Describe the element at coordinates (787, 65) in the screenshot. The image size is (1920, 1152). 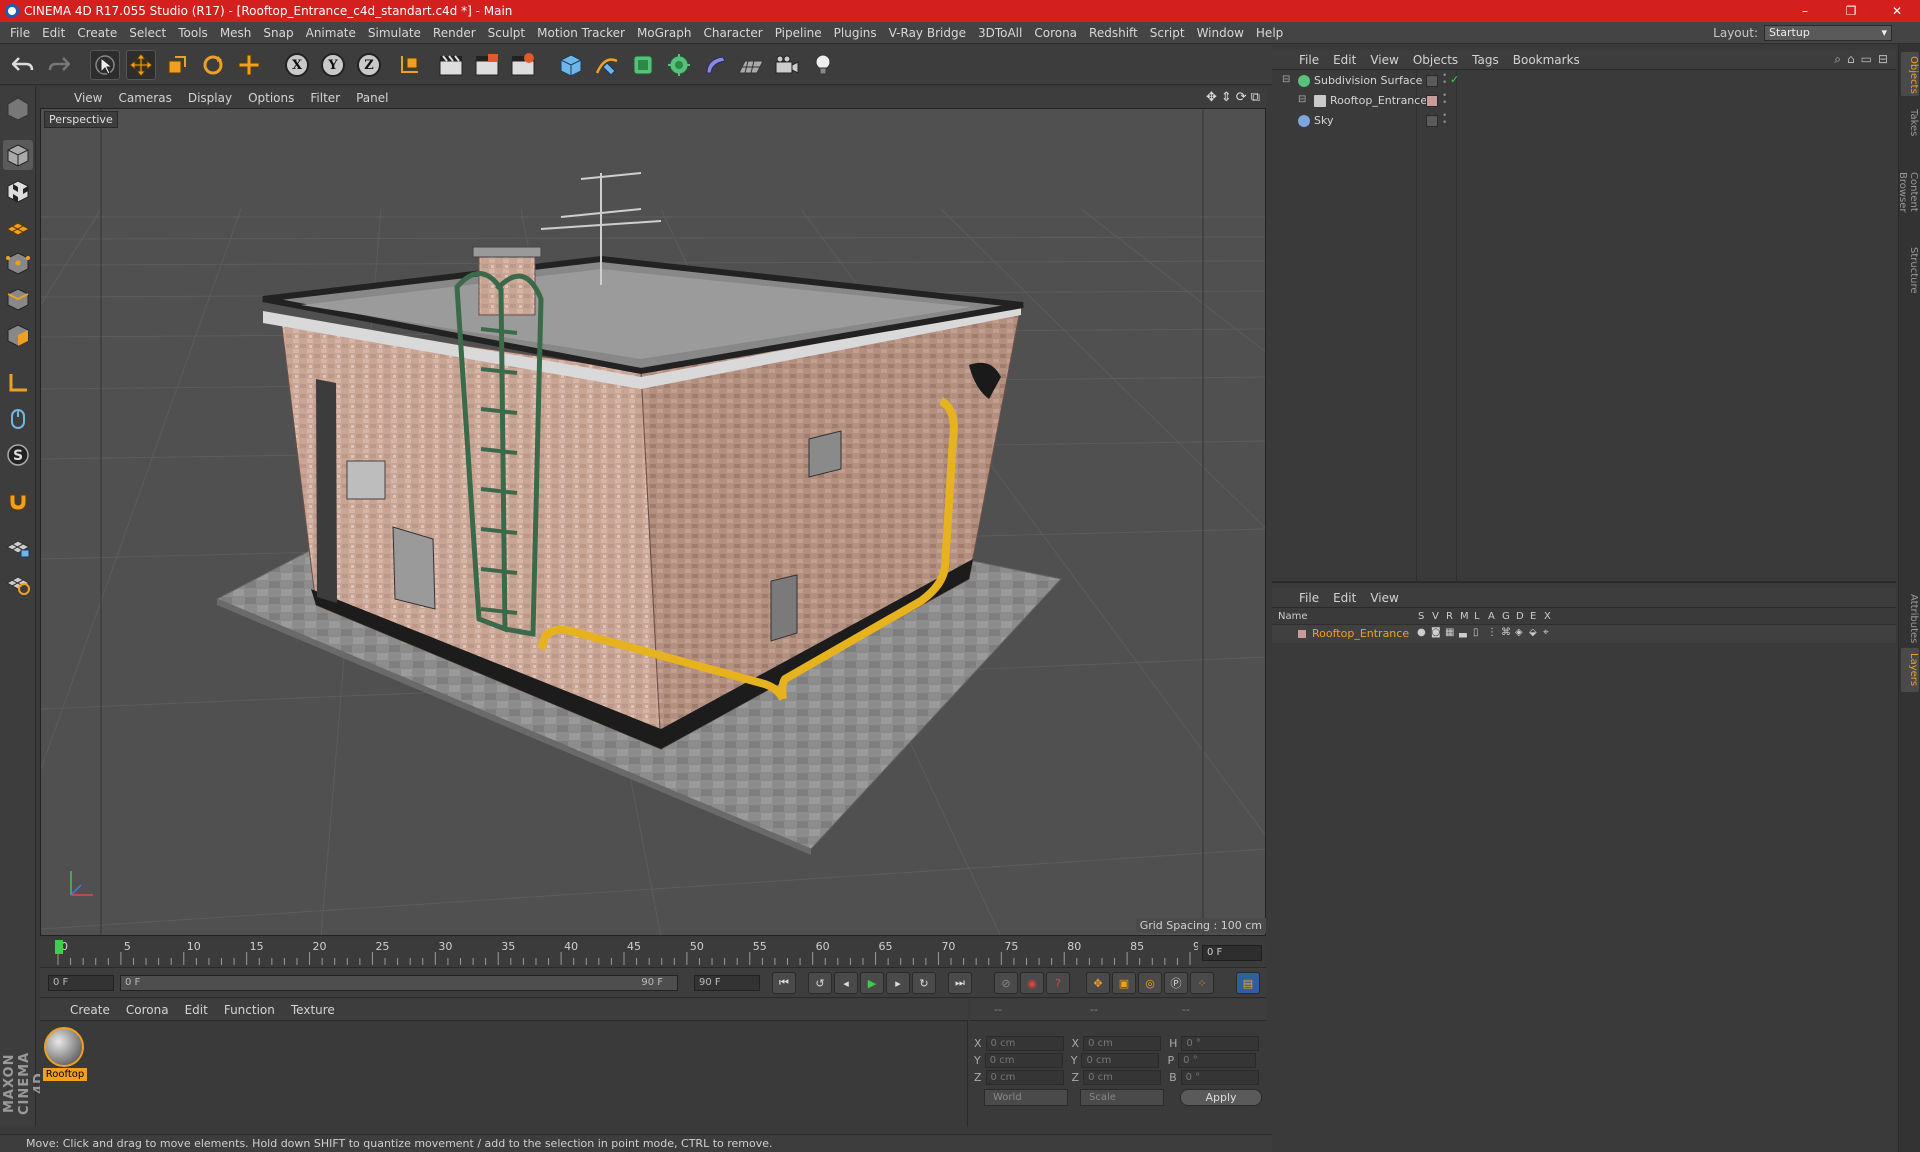
I see `camera-button` at that location.